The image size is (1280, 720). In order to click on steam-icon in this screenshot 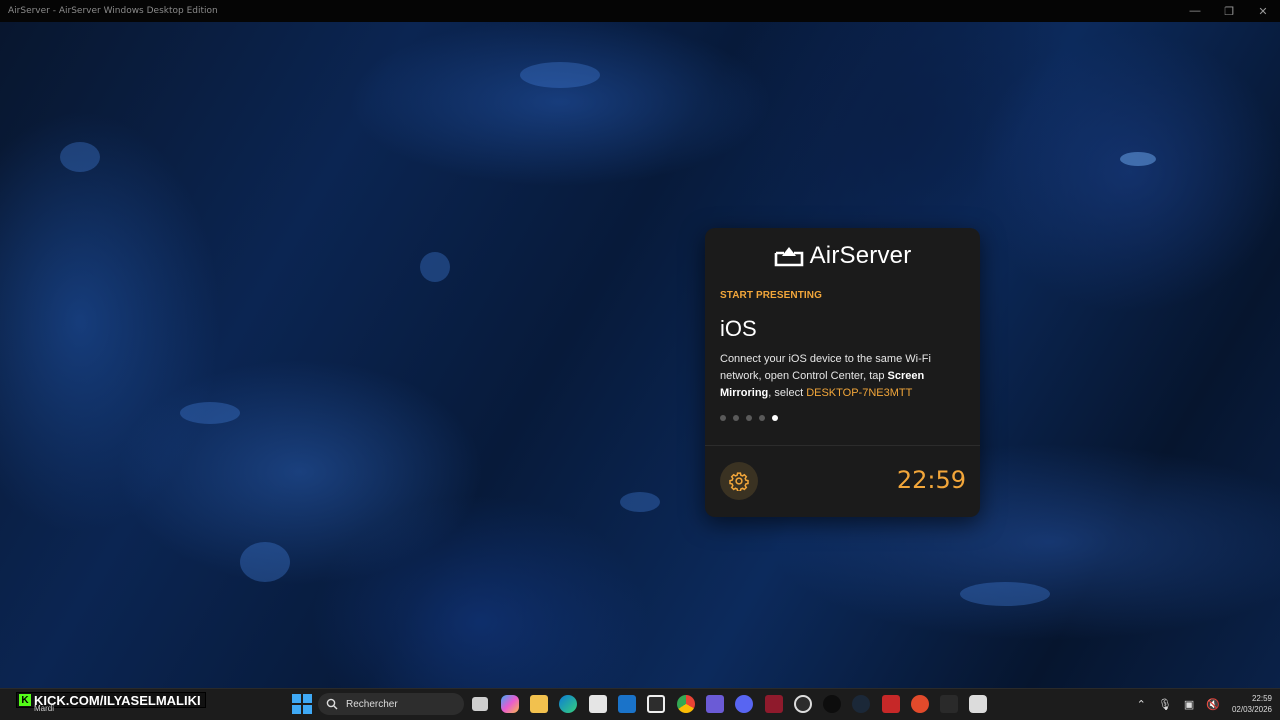, I will do `click(861, 704)`.